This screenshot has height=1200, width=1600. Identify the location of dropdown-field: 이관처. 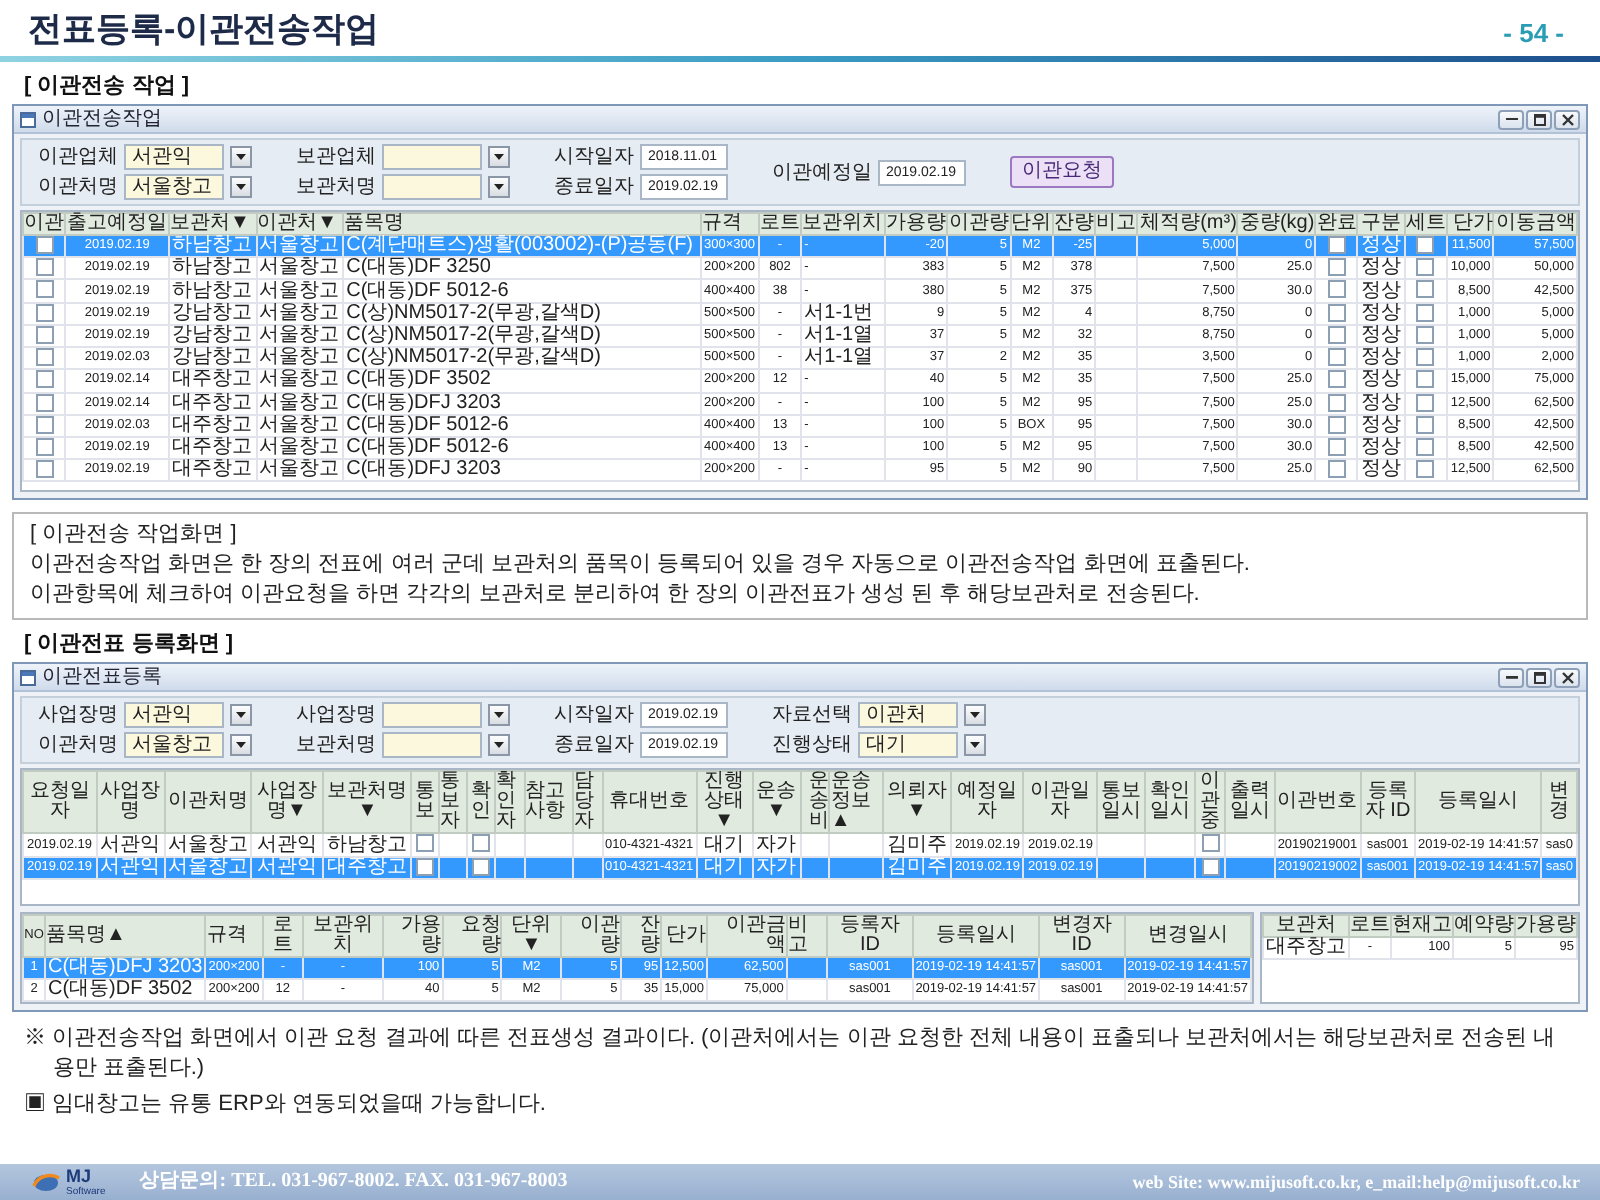
(908, 715).